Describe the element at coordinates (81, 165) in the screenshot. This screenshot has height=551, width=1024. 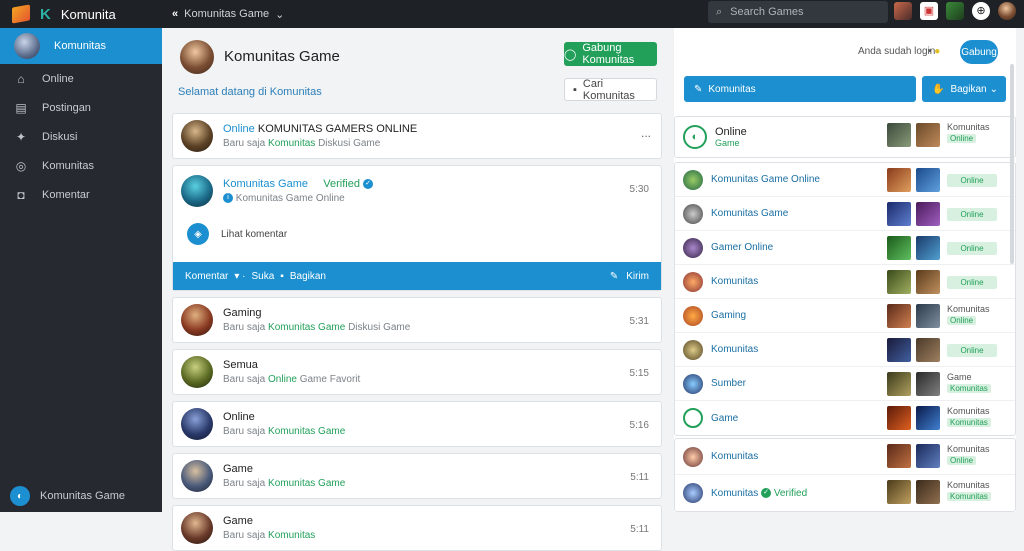
I see `sidebar-item-komunitas-2: ◎ Komunitas` at that location.